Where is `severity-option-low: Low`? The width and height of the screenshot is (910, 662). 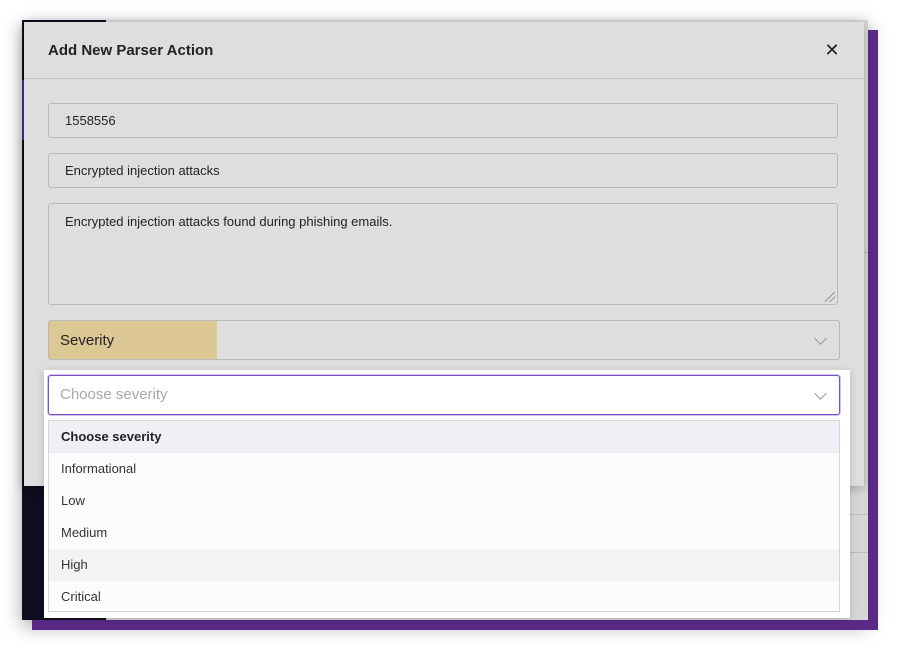
severity-option-low: Low is located at coordinates (444, 501).